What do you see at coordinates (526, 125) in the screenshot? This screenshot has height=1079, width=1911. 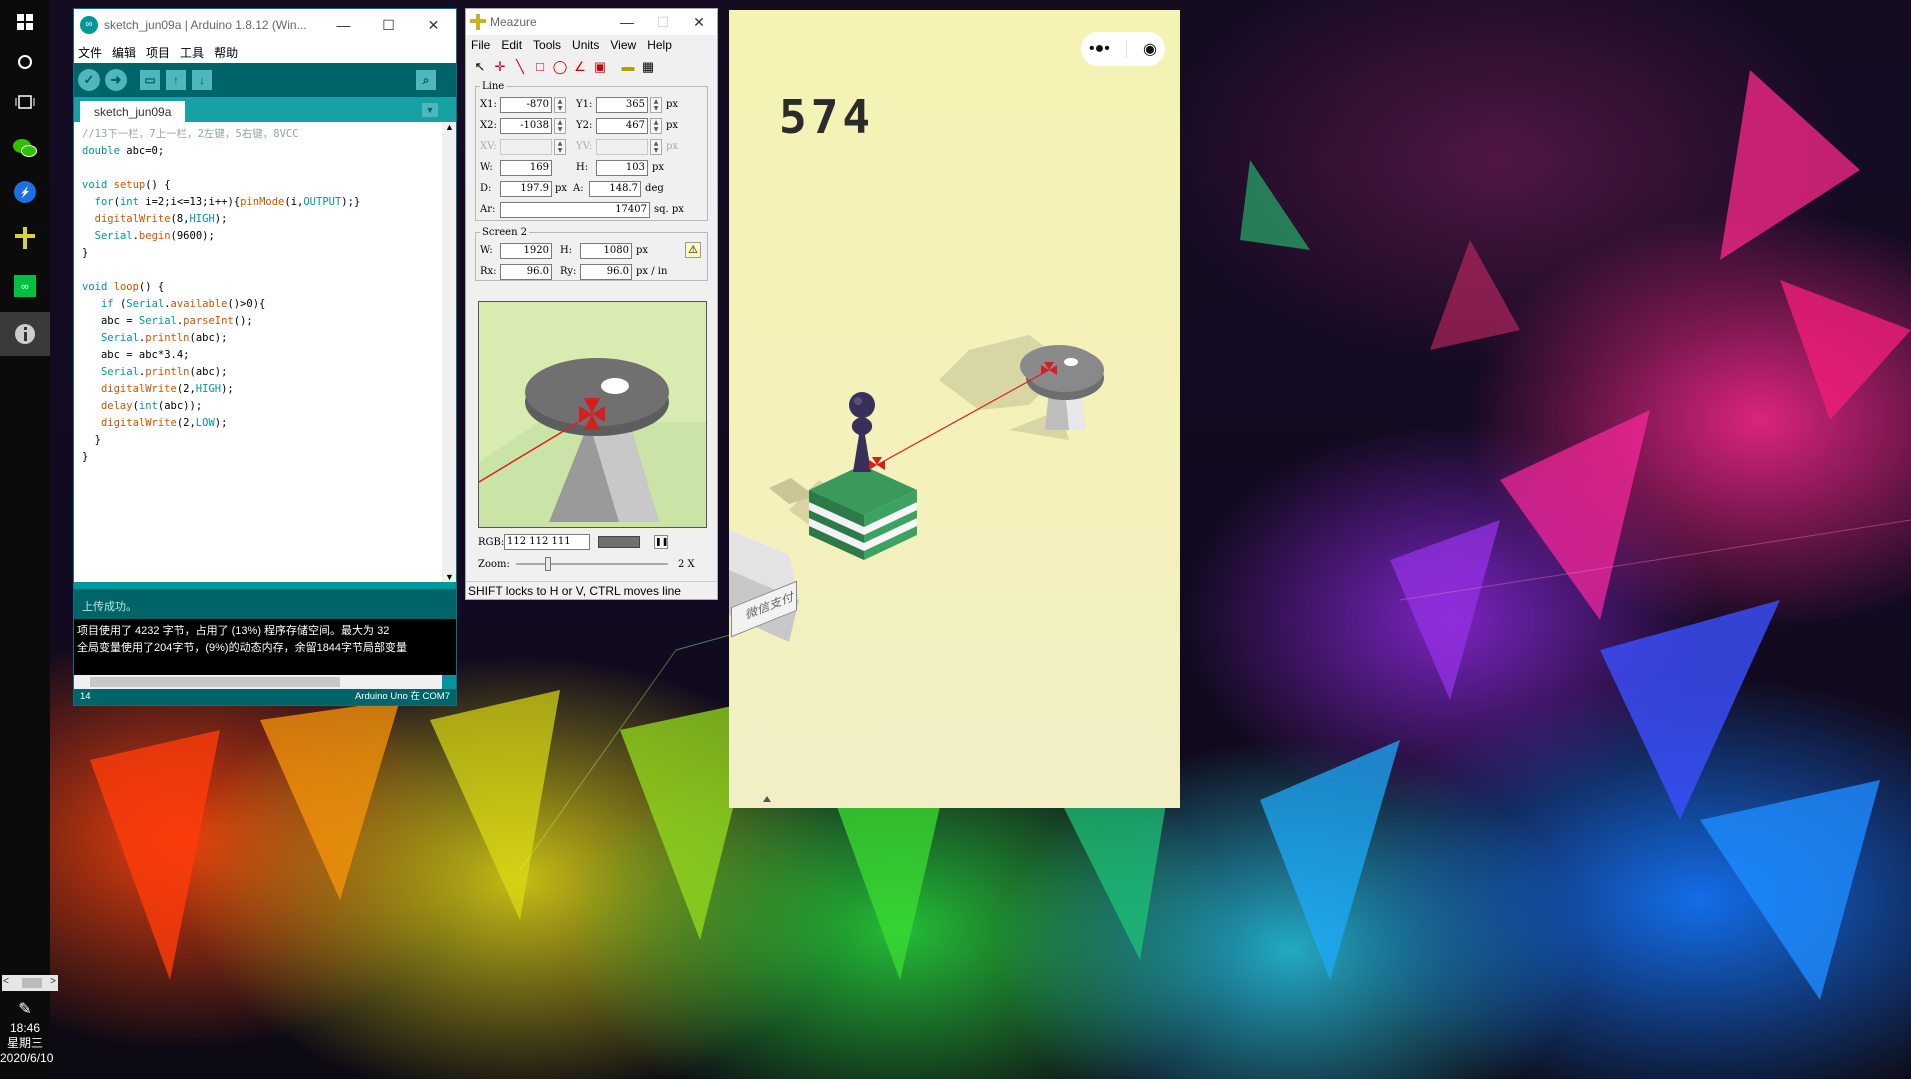 I see `x2-field: -1038` at bounding box center [526, 125].